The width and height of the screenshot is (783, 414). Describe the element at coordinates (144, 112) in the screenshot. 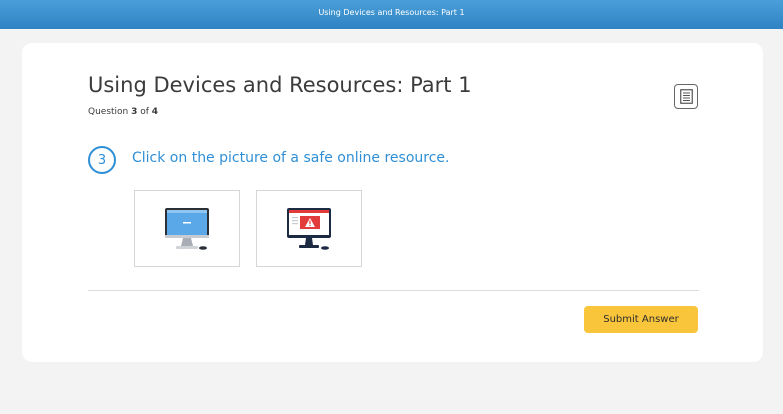

I see `progress-of: of` at that location.